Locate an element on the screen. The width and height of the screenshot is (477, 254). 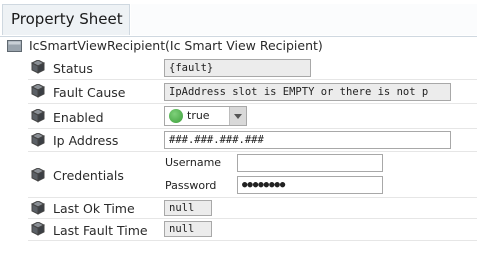
enabled-value: true is located at coordinates (198, 115).